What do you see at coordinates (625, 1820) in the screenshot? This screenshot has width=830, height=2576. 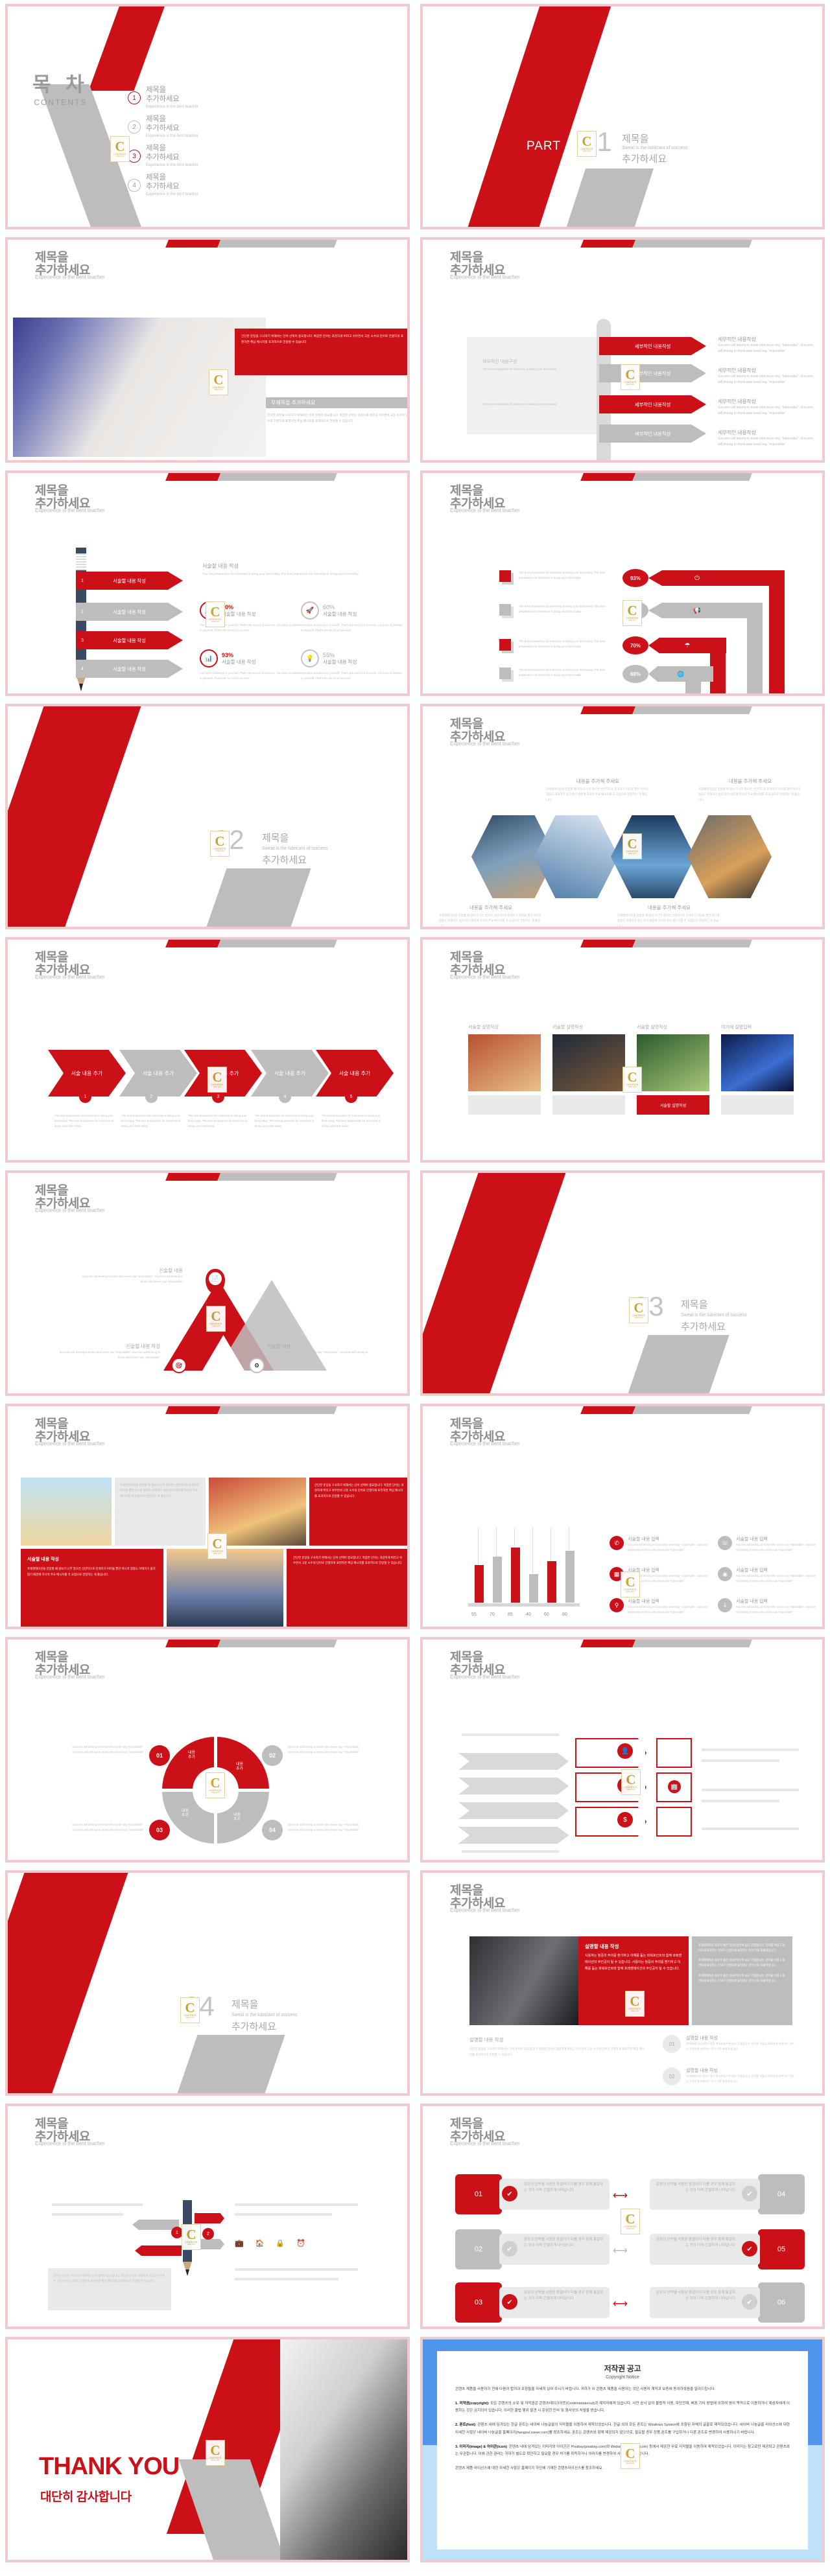 I see `dollar-icon: $` at bounding box center [625, 1820].